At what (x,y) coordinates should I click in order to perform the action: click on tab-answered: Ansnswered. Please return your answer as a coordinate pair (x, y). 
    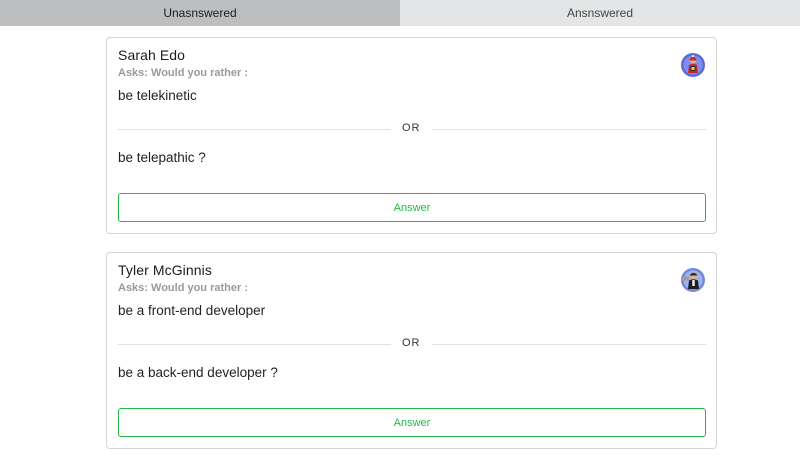
    Looking at the image, I should click on (600, 13).